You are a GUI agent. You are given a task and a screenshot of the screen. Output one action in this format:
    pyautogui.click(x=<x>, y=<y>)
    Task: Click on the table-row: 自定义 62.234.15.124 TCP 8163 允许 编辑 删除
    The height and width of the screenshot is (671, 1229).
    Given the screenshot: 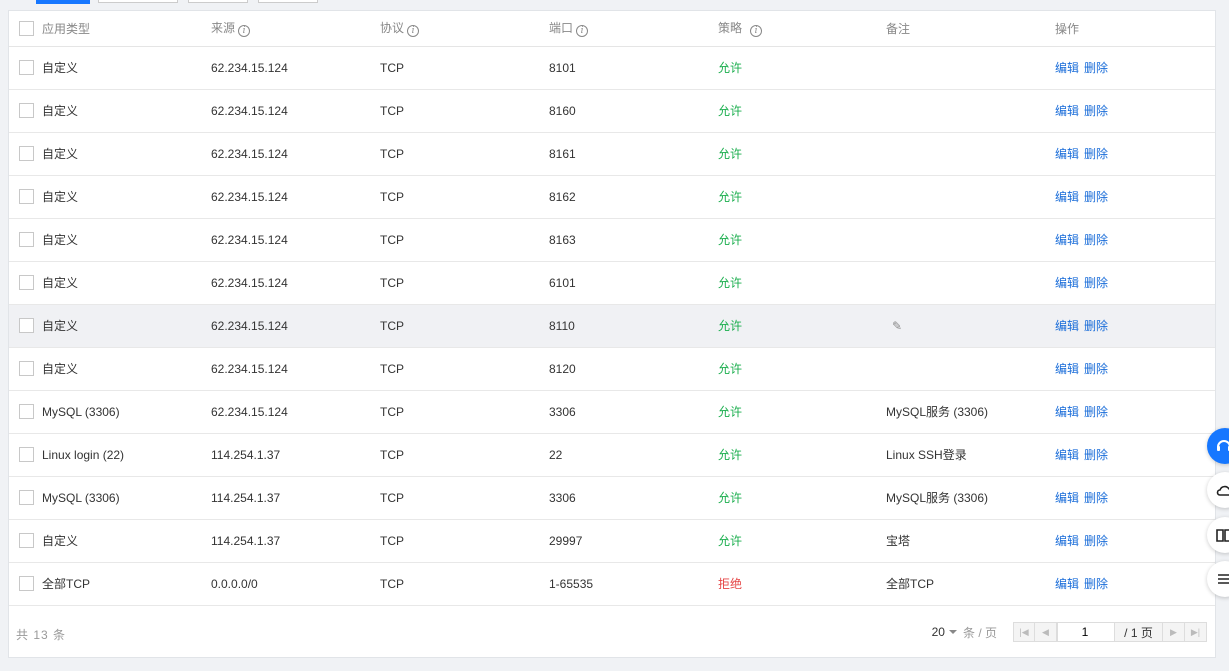 What is the action you would take?
    pyautogui.click(x=612, y=239)
    